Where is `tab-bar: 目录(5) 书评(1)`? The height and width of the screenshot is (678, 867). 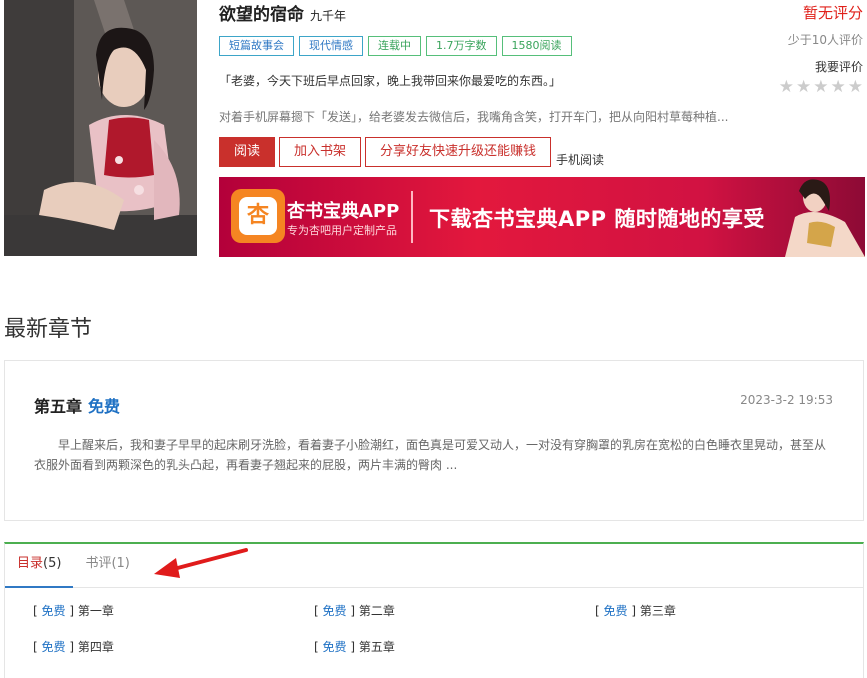 tab-bar: 目录(5) 书评(1) is located at coordinates (434, 566).